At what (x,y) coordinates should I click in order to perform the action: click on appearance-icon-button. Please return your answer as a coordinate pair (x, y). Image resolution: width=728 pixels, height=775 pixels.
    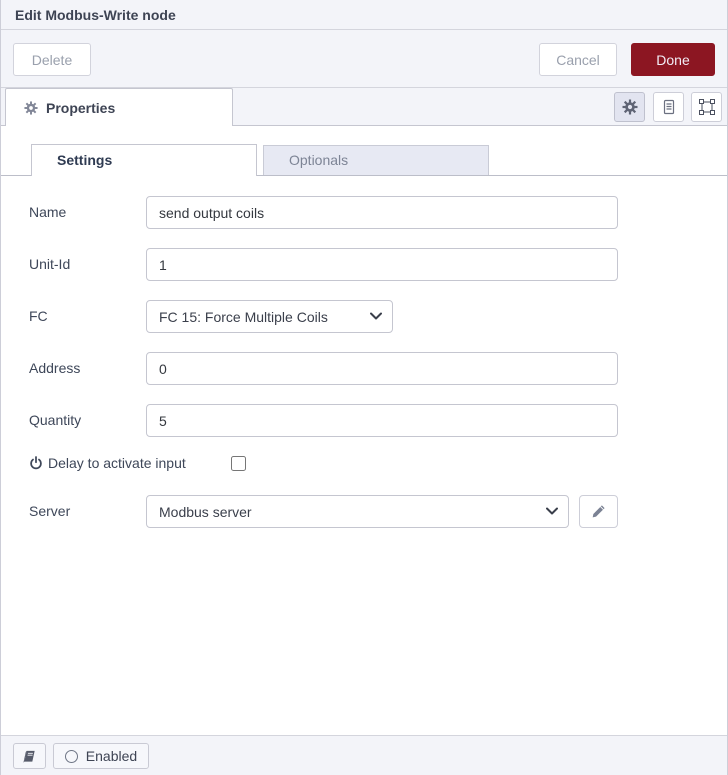
    Looking at the image, I should click on (706, 107).